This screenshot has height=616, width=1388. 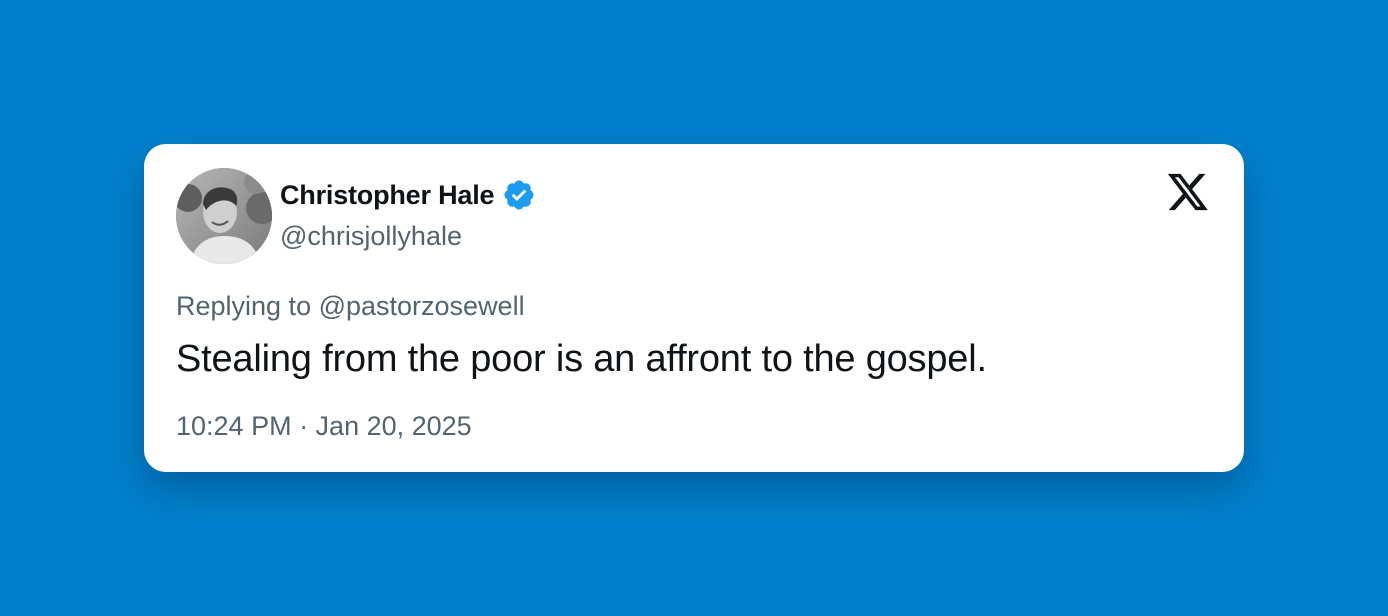 What do you see at coordinates (324, 426) in the screenshot?
I see `tweet-timestamp: 10:24 PM · Jan 20, 2025` at bounding box center [324, 426].